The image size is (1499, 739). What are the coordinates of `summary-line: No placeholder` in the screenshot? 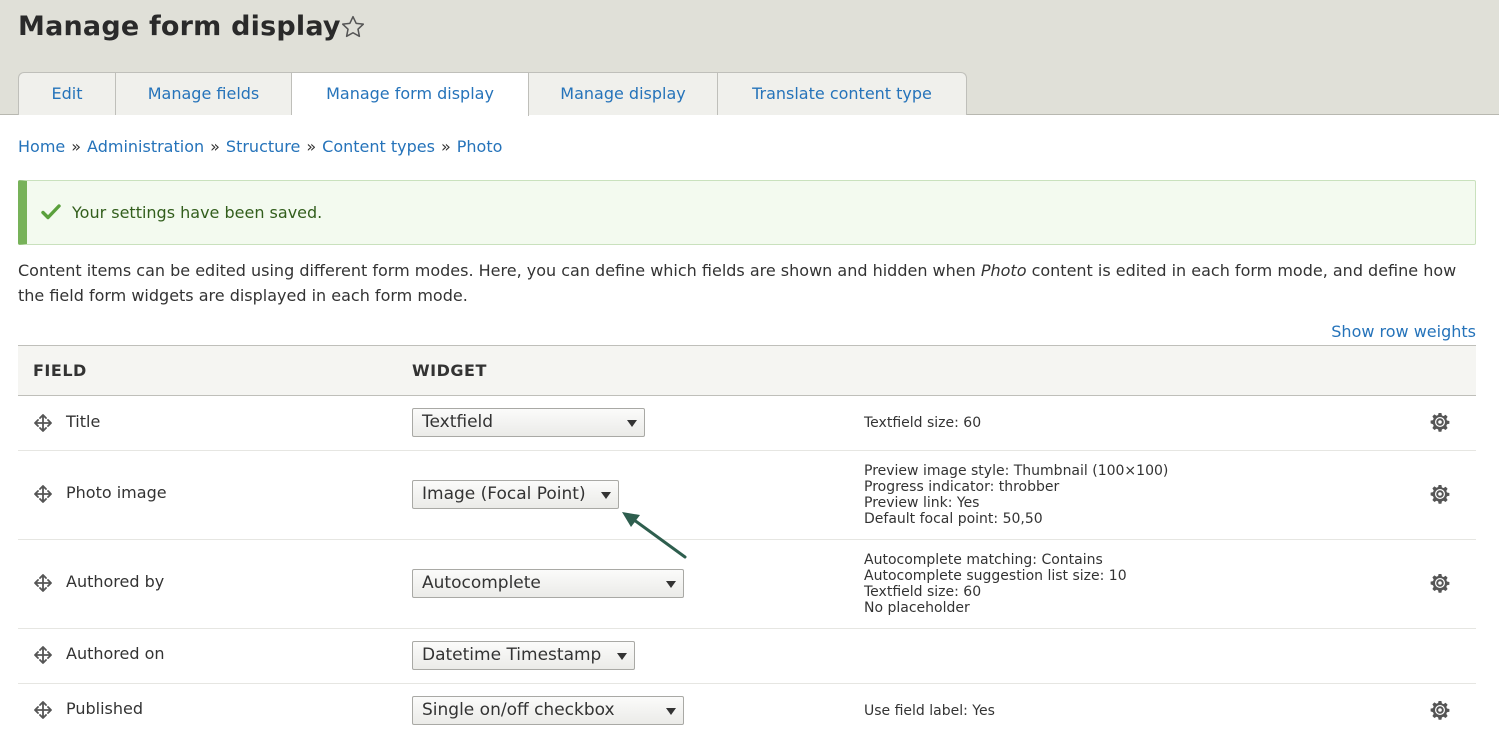 It's located at (917, 608).